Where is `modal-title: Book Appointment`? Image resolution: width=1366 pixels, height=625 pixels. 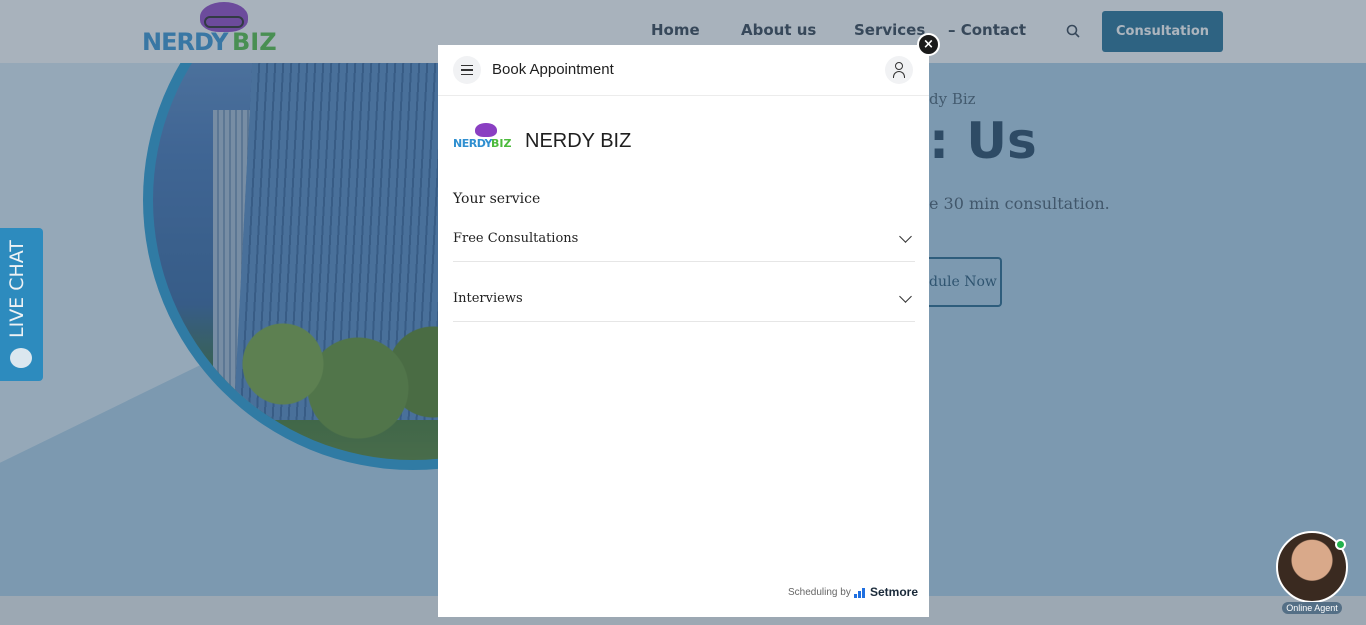
modal-title: Book Appointment is located at coordinates (553, 69).